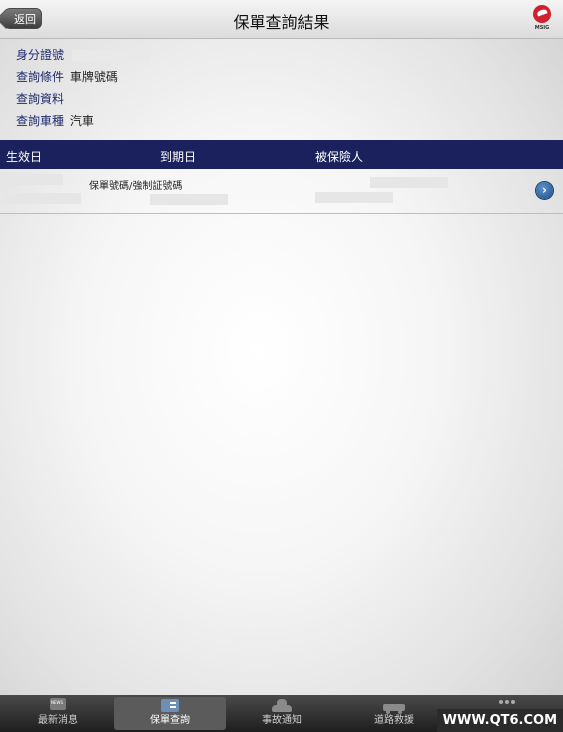 This screenshot has height=732, width=563. I want to click on tab-news-label: 最新消息, so click(58, 720).